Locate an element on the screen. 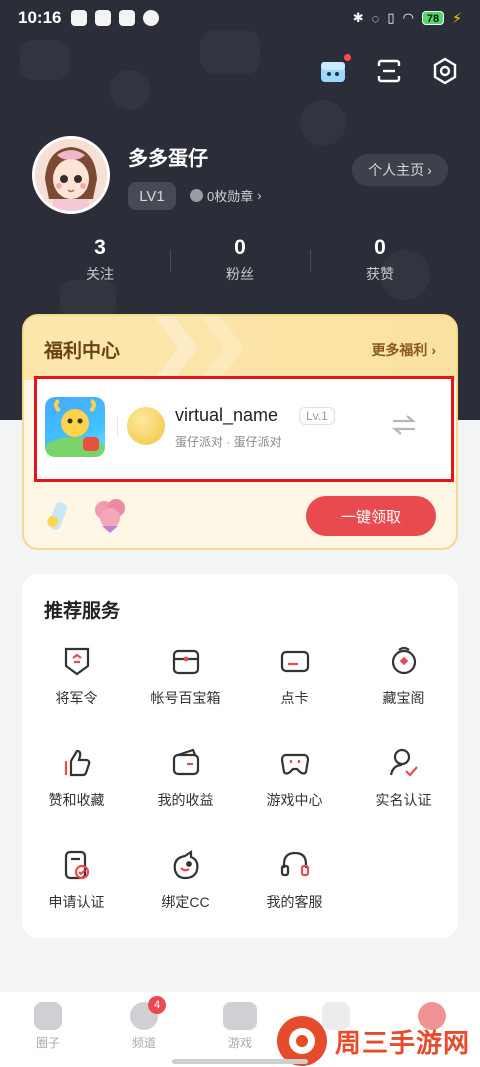 This screenshot has width=480, height=1067. service-likes-favorites: 赞和收藏 is located at coordinates (76, 797).